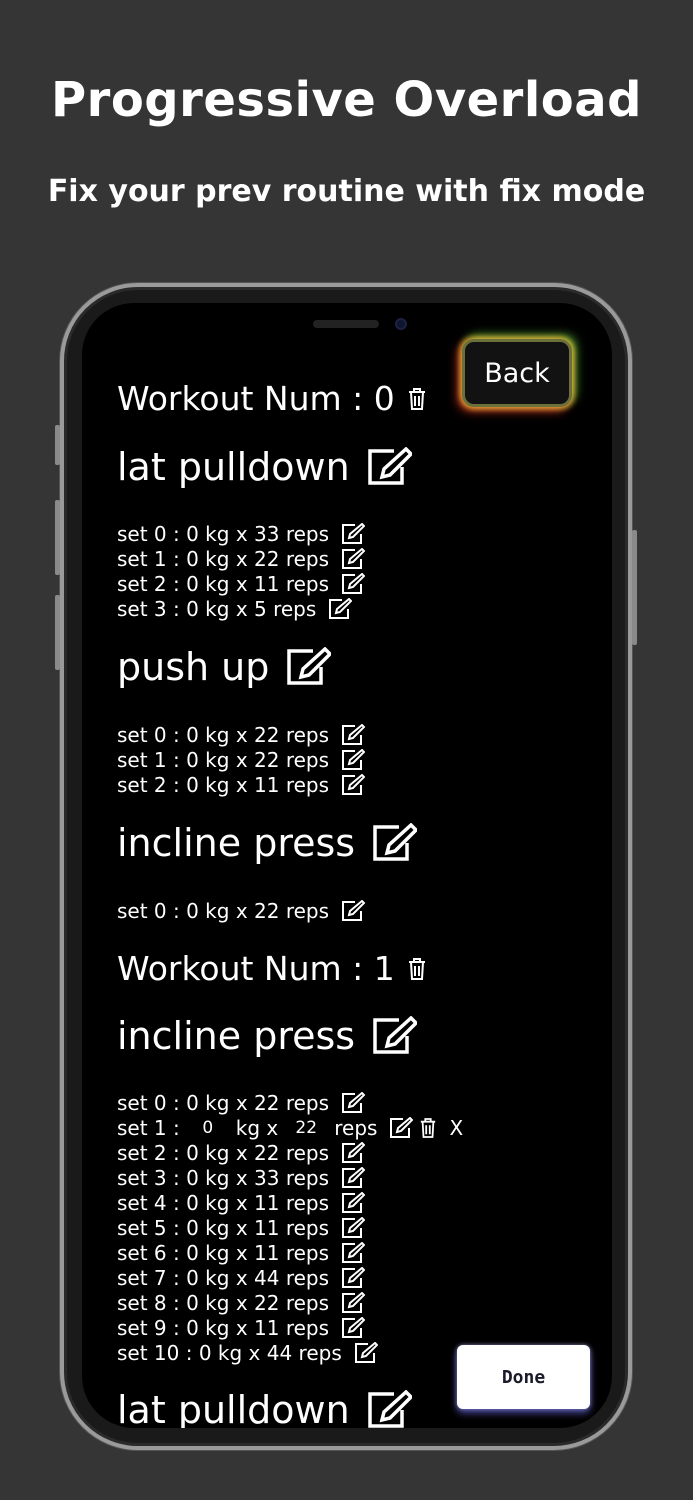 This screenshot has width=693, height=1500. What do you see at coordinates (517, 373) in the screenshot?
I see `back-button: Back` at bounding box center [517, 373].